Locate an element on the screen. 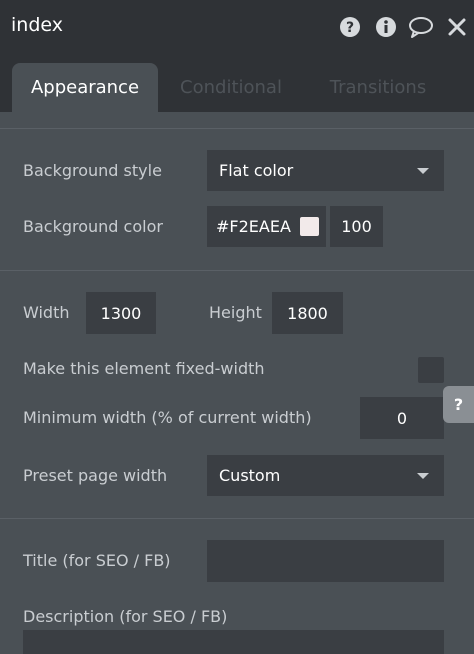 This screenshot has height=654, width=474. background-style-value: Flat color is located at coordinates (256, 170).